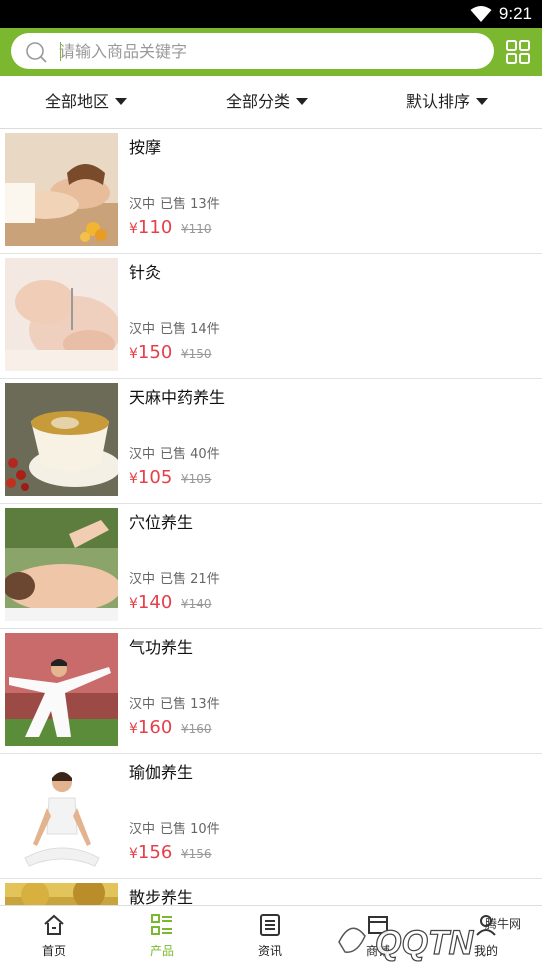 This screenshot has width=542, height=965. Describe the element at coordinates (515, 13) in the screenshot. I see `status-time: 9:21` at that location.